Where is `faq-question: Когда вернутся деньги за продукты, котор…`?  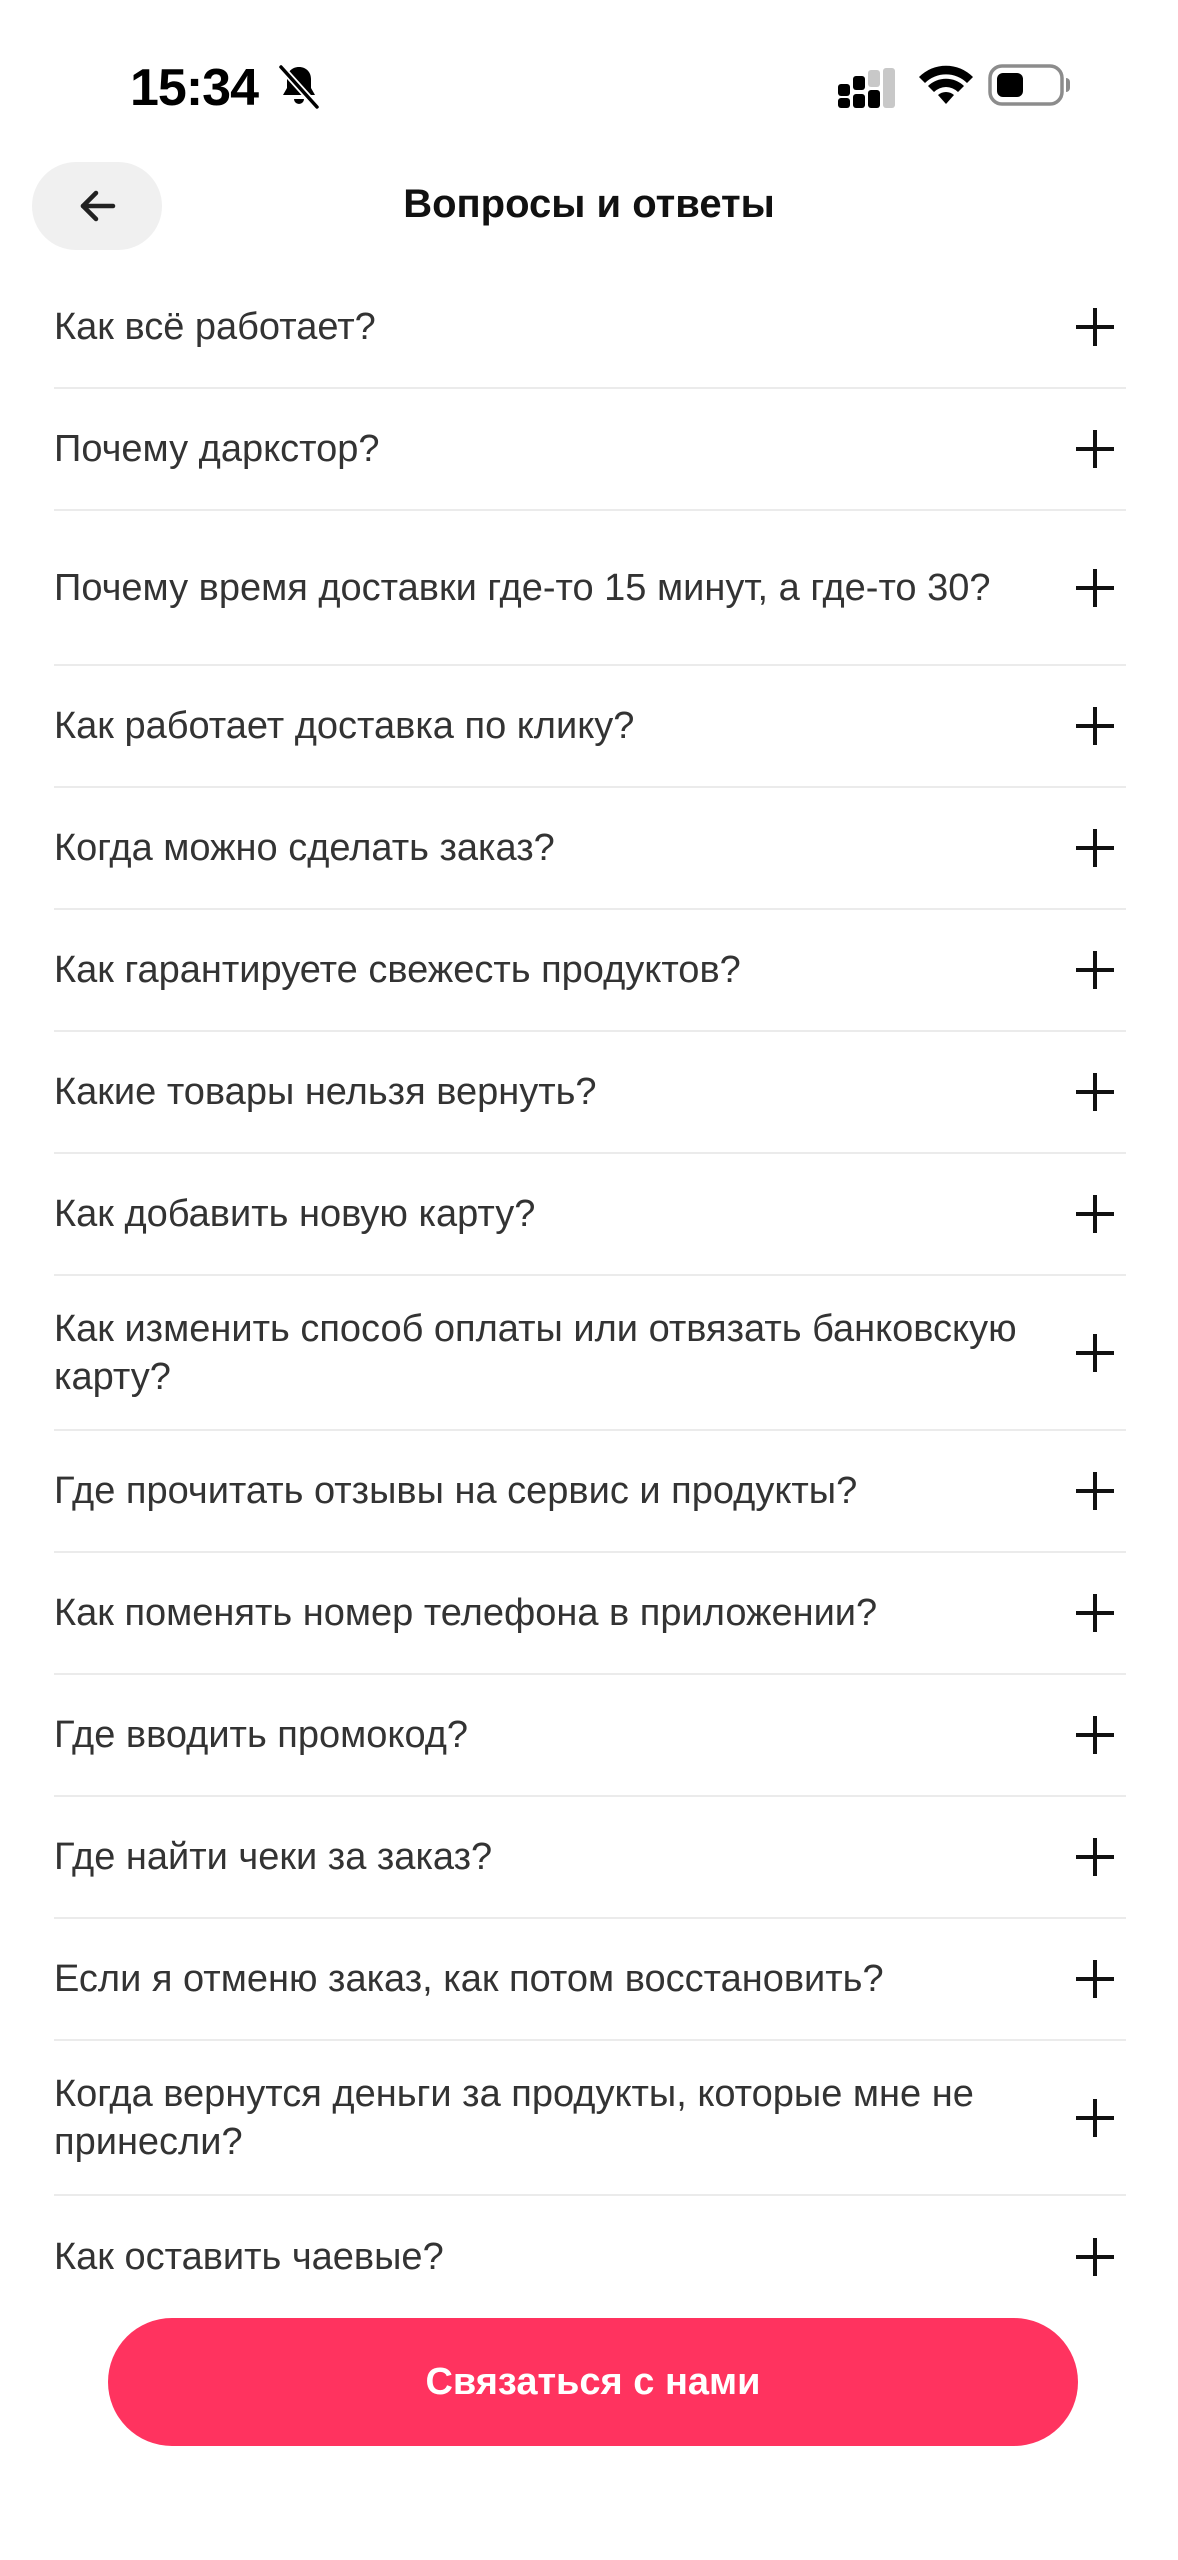 faq-question: Когда вернутся деньги за продукты, котор… is located at coordinates (514, 2117).